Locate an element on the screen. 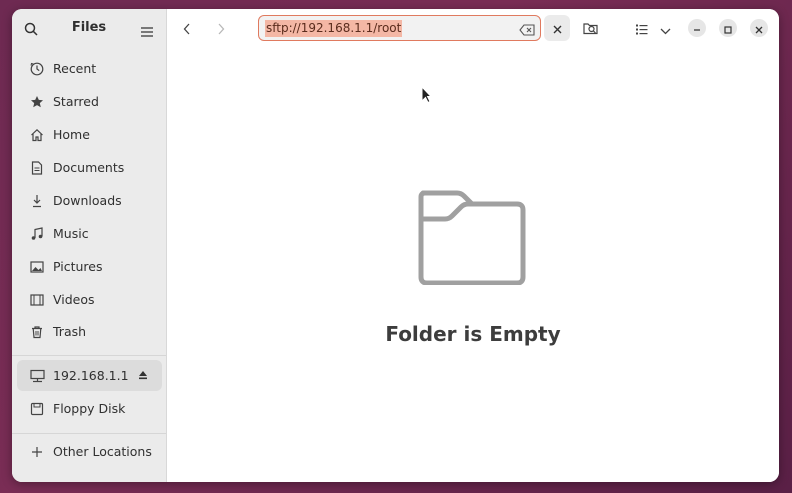  sidebar-item-label: Floppy Disk is located at coordinates (89, 408).